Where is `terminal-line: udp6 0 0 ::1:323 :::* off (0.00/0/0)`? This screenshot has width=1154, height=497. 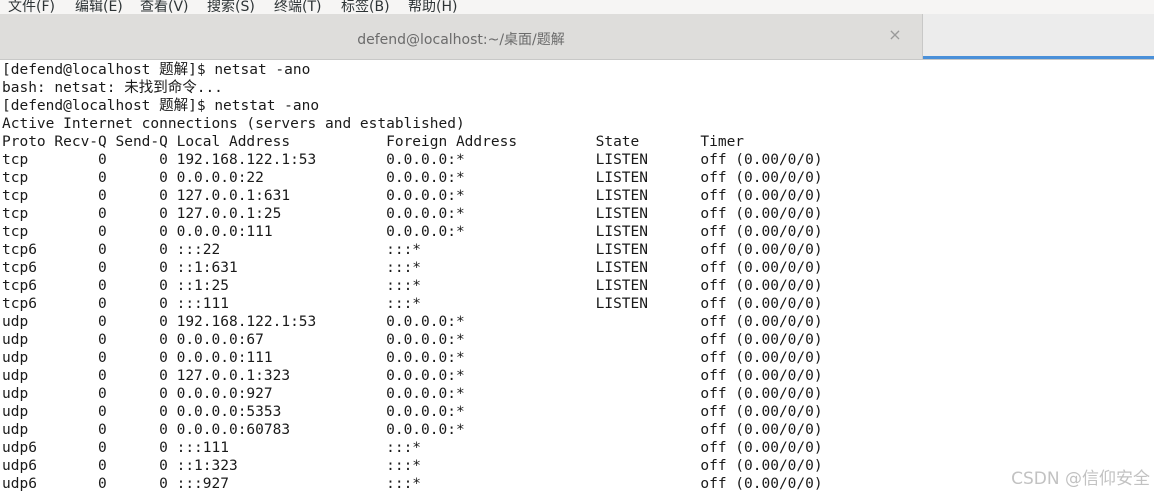
terminal-line: udp6 0 0 ::1:323 :::* off (0.00/0/0) is located at coordinates (412, 466).